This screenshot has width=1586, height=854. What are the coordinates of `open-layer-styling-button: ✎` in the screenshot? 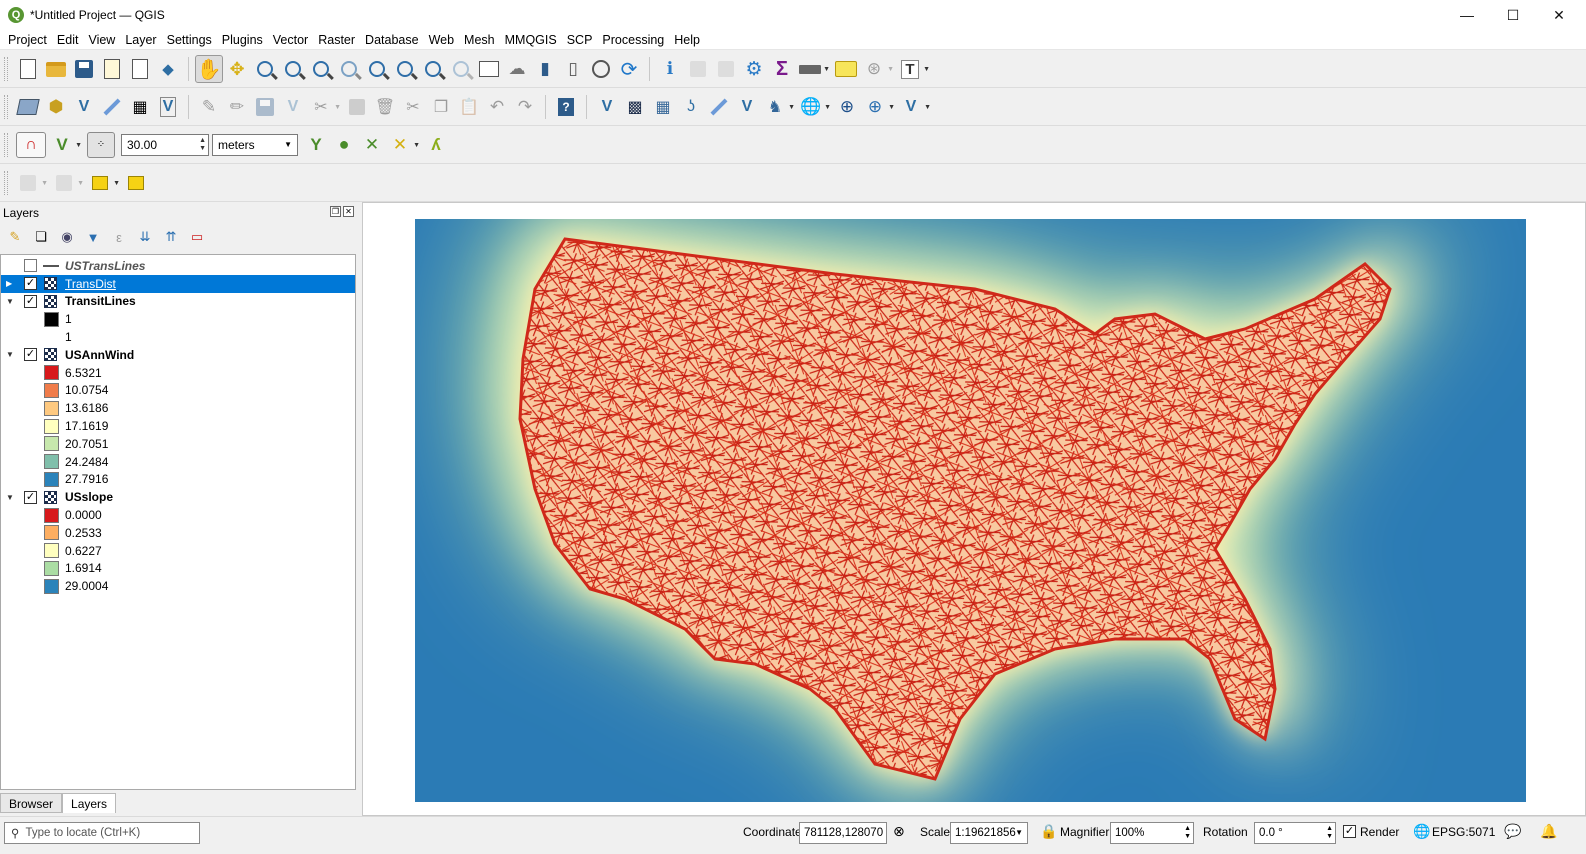 It's located at (15, 237).